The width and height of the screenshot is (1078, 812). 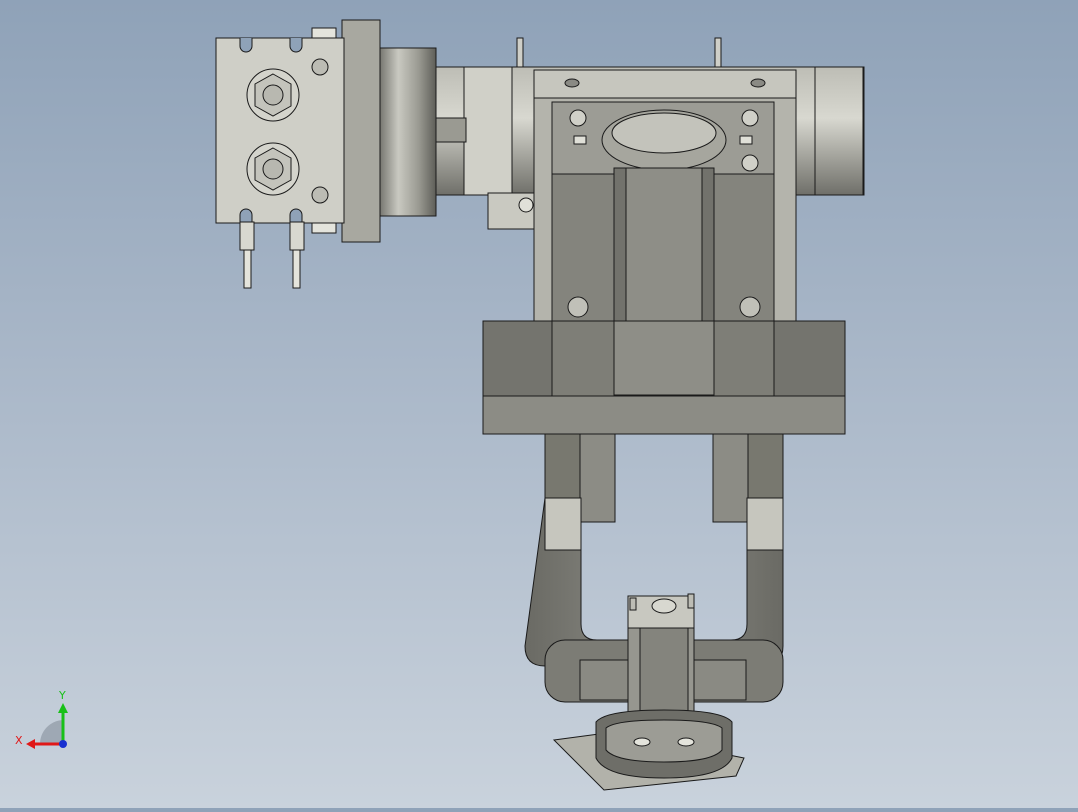 I want to click on base-plate, so click(x=664, y=415).